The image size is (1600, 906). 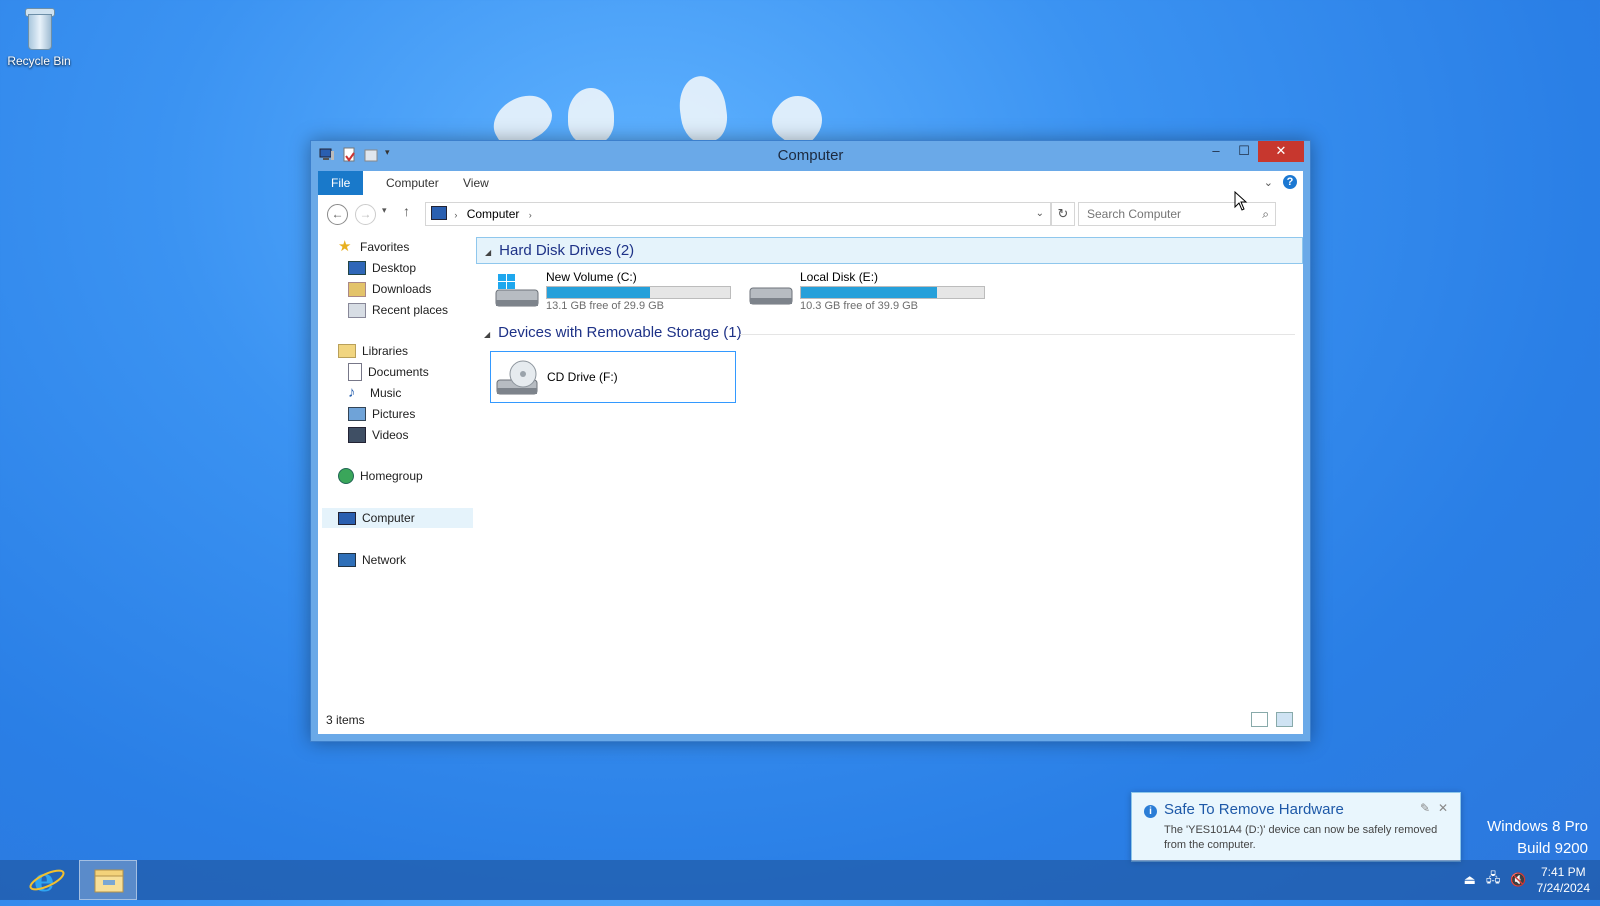 I want to click on expand-ribbon-icon: ⌄, so click(x=1268, y=182).